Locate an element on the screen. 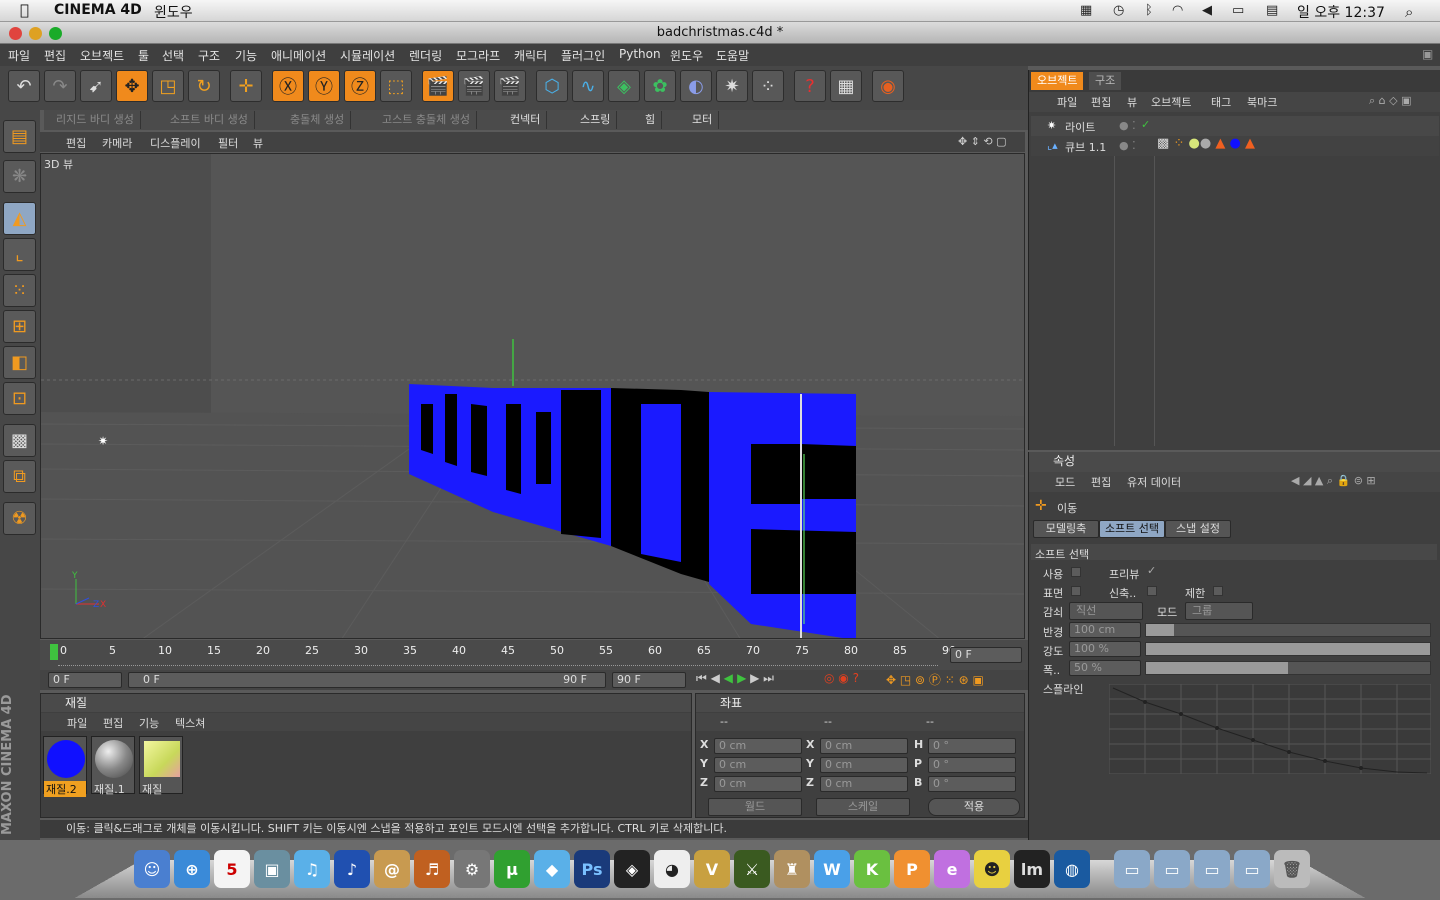  collider-button: 충돌체 생성 is located at coordinates (318, 120).